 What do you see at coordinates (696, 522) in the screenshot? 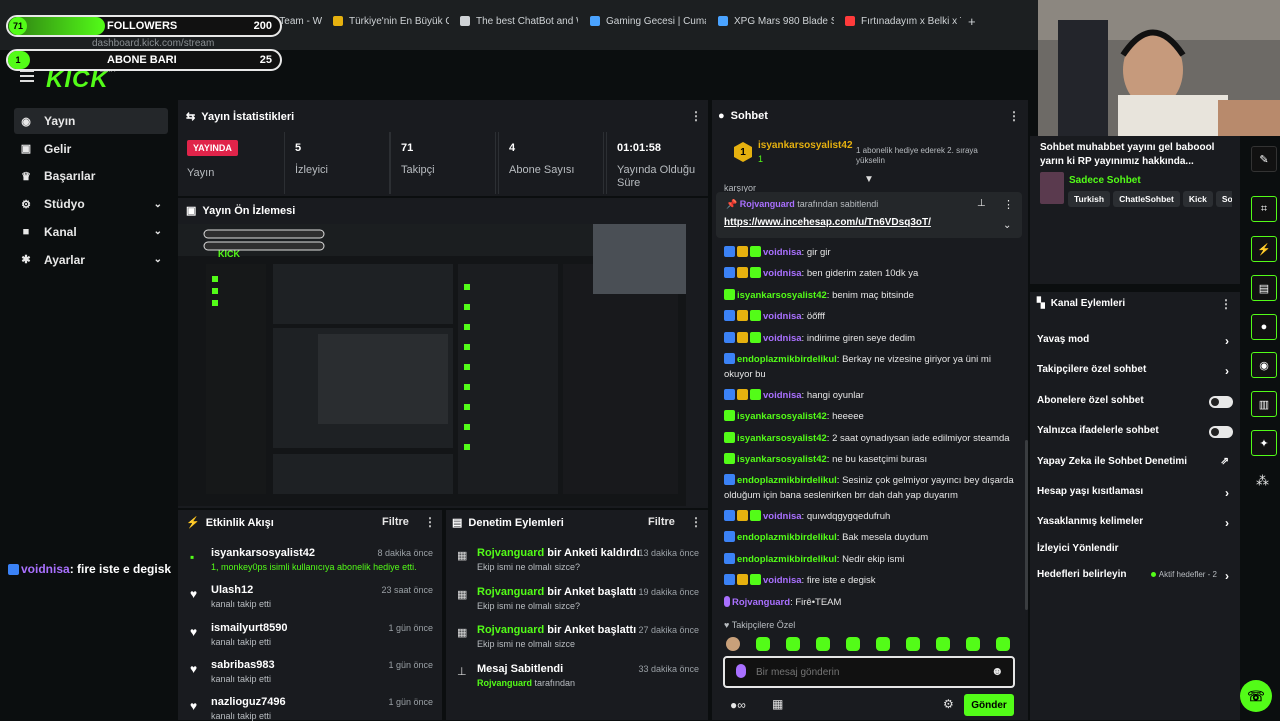
I see `moderation-more-icon: ⋮` at bounding box center [696, 522].